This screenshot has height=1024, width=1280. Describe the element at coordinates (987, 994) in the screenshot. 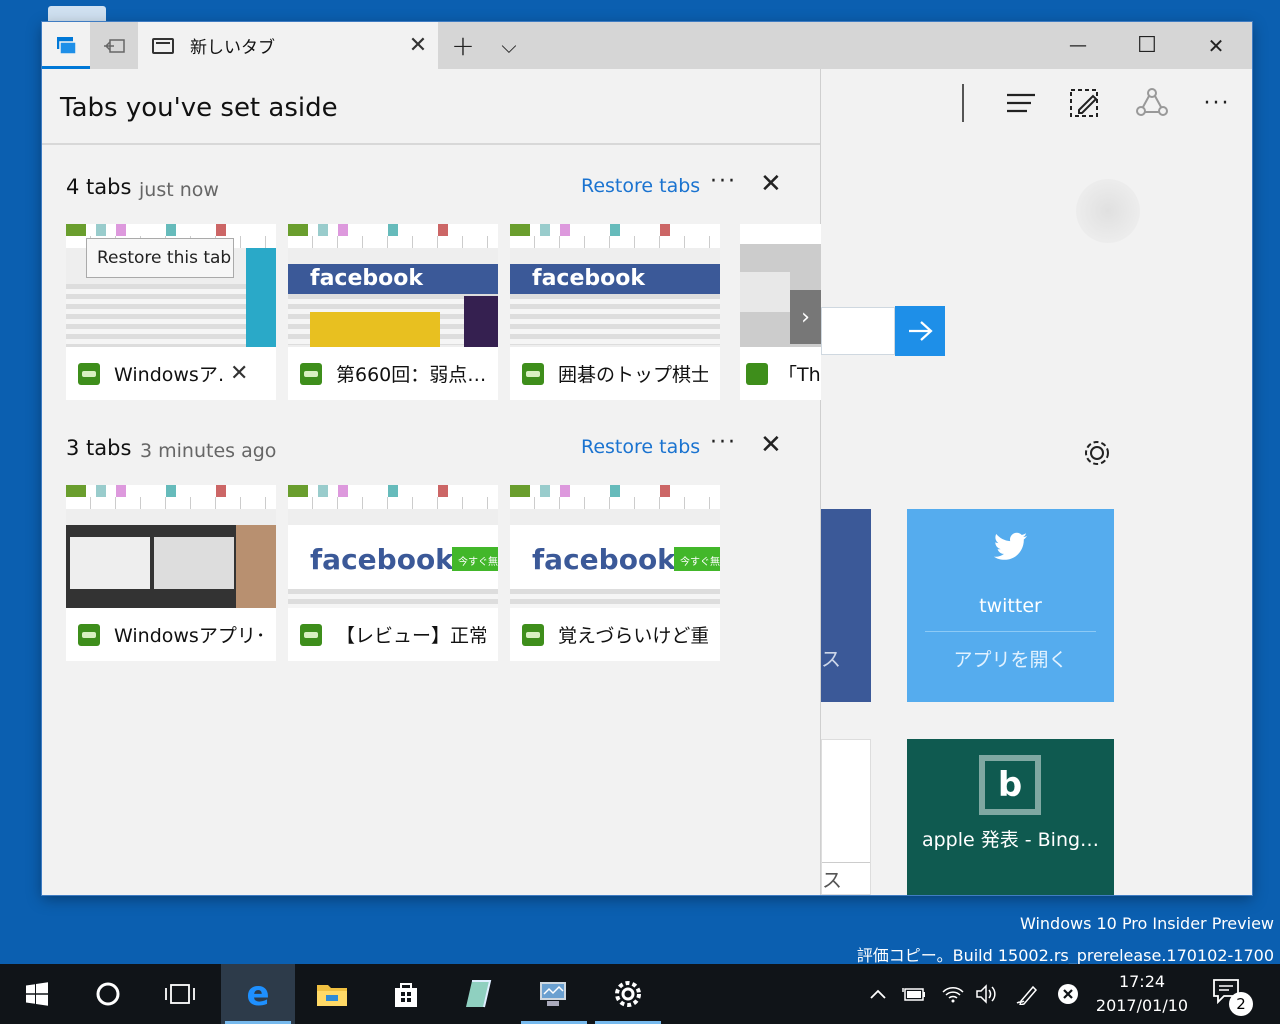

I see `volume-icon` at that location.